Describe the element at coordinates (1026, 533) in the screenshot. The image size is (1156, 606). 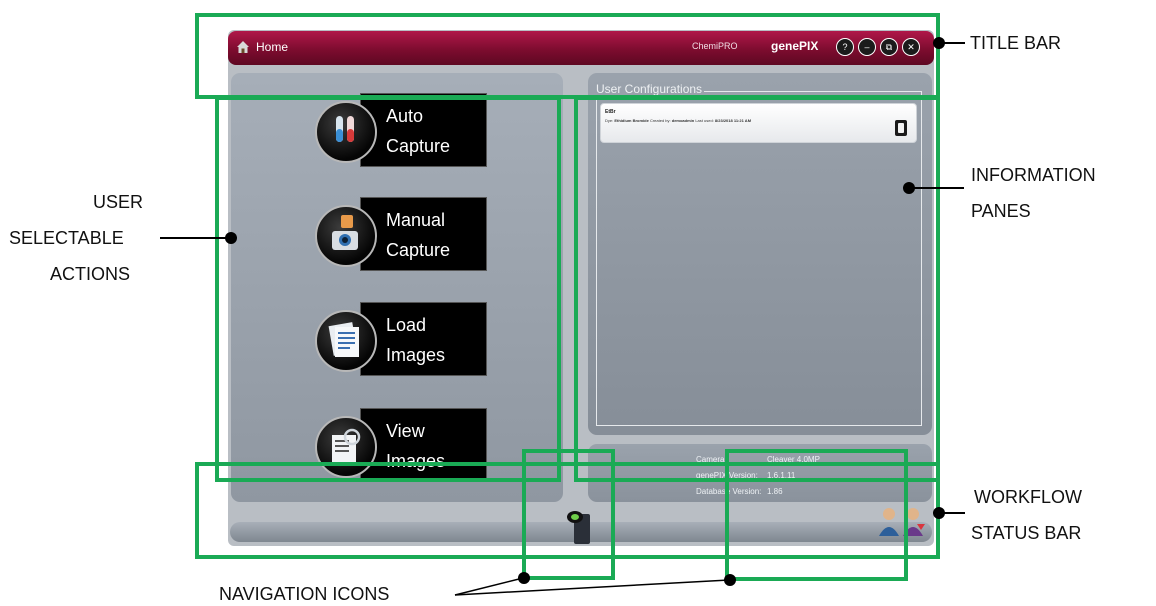
I see `workflow-callout-2: STATUS BAR` at that location.